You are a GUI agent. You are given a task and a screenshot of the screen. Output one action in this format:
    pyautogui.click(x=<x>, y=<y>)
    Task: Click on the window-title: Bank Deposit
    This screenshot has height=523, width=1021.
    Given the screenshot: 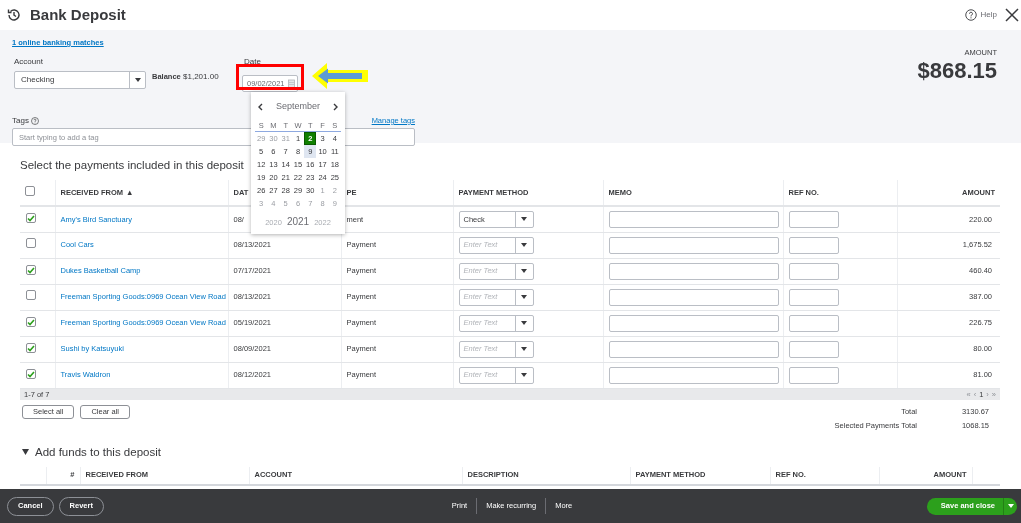 What is the action you would take?
    pyautogui.click(x=78, y=15)
    